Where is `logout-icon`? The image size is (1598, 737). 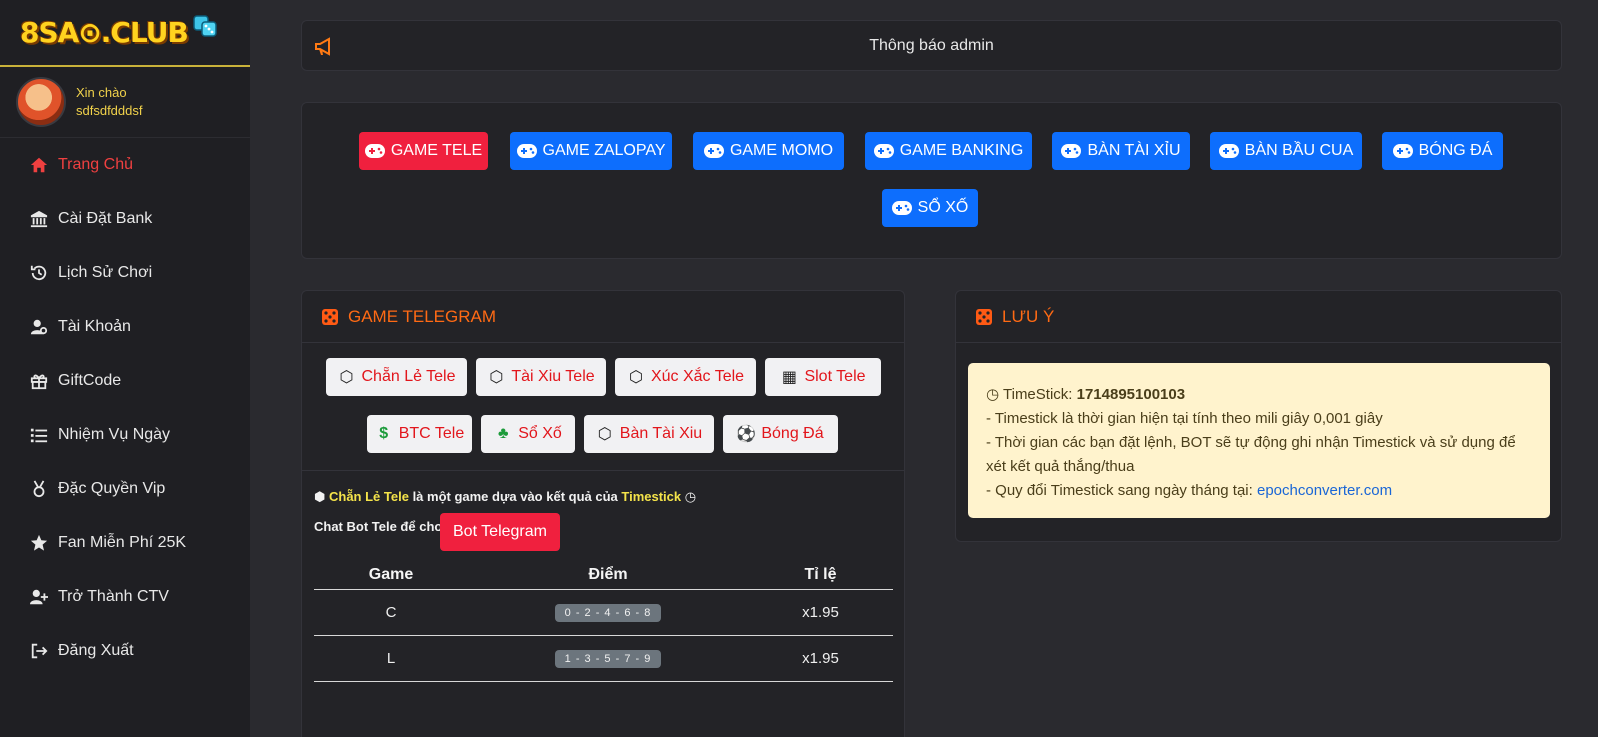 logout-icon is located at coordinates (39, 651).